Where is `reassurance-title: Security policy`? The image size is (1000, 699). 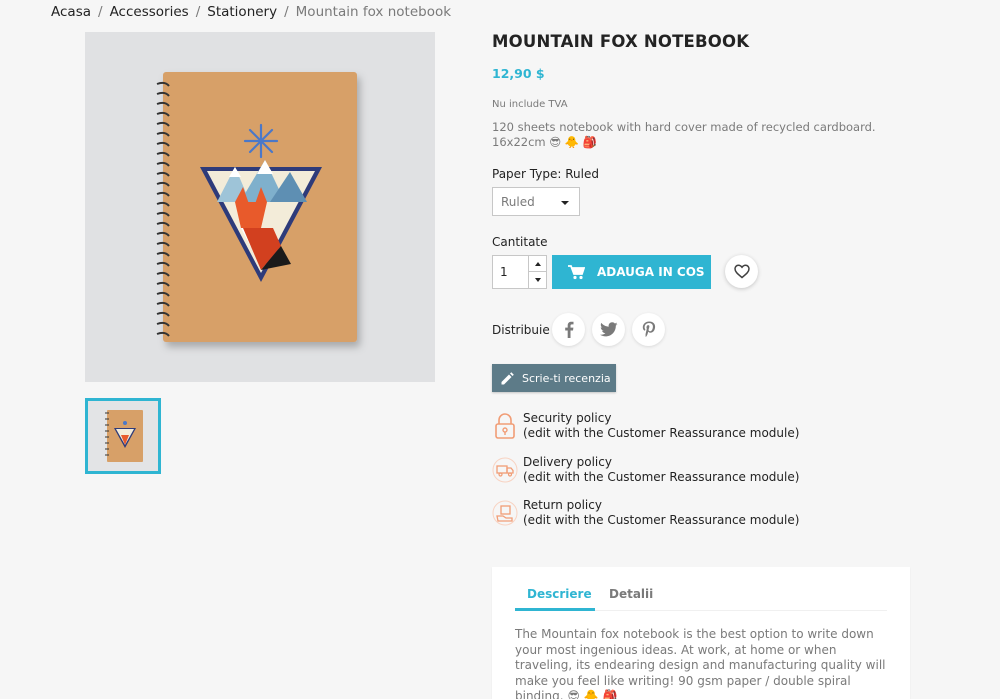
reassurance-title: Security policy is located at coordinates (567, 418).